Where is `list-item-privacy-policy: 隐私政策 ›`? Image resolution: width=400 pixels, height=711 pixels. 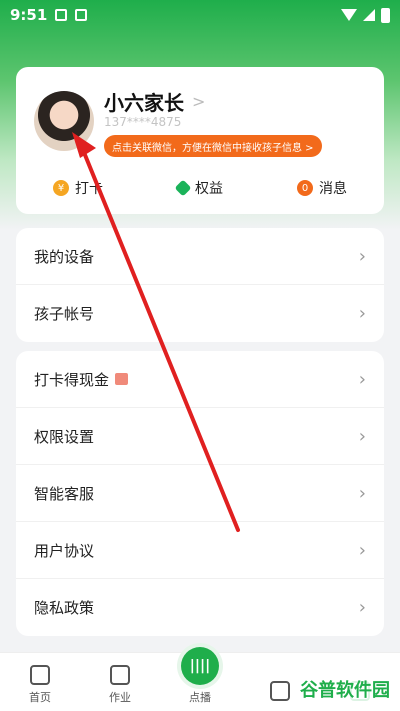 list-item-privacy-policy: 隐私政策 › is located at coordinates (200, 607).